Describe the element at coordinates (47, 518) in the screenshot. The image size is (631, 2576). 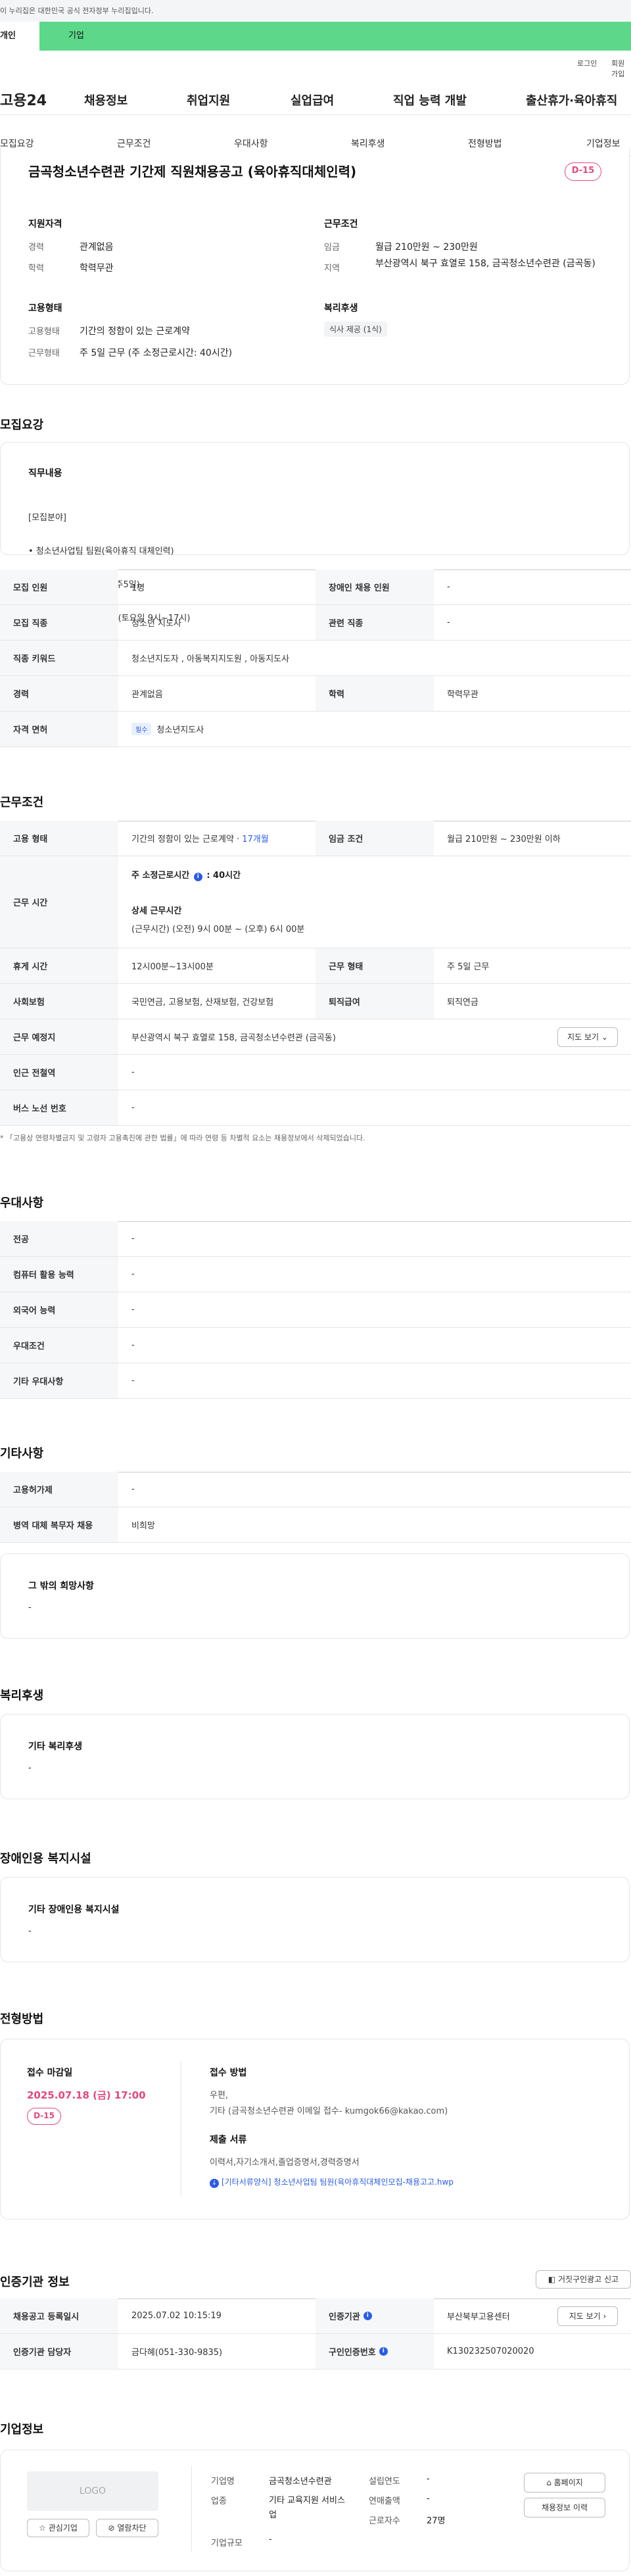
I see `duty-line: [모집분야]` at that location.